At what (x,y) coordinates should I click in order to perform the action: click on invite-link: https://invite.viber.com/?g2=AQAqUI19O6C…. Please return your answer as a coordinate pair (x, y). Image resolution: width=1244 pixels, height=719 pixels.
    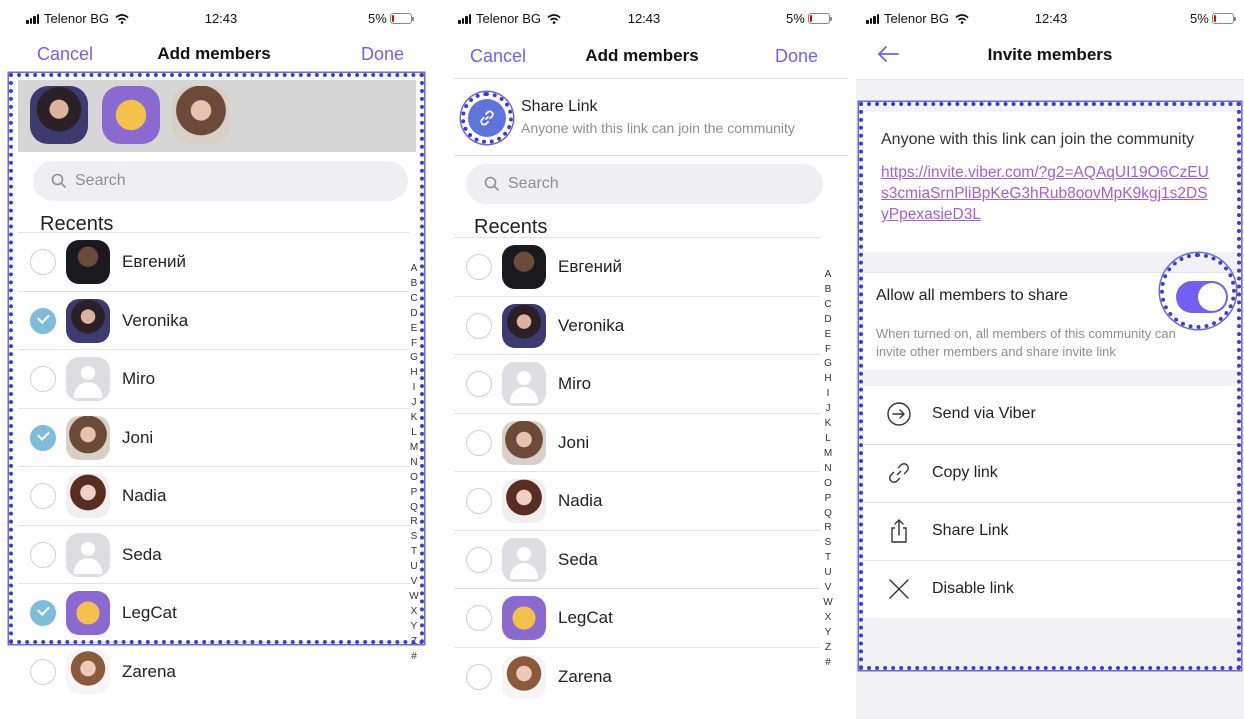
    Looking at the image, I should click on (1046, 193).